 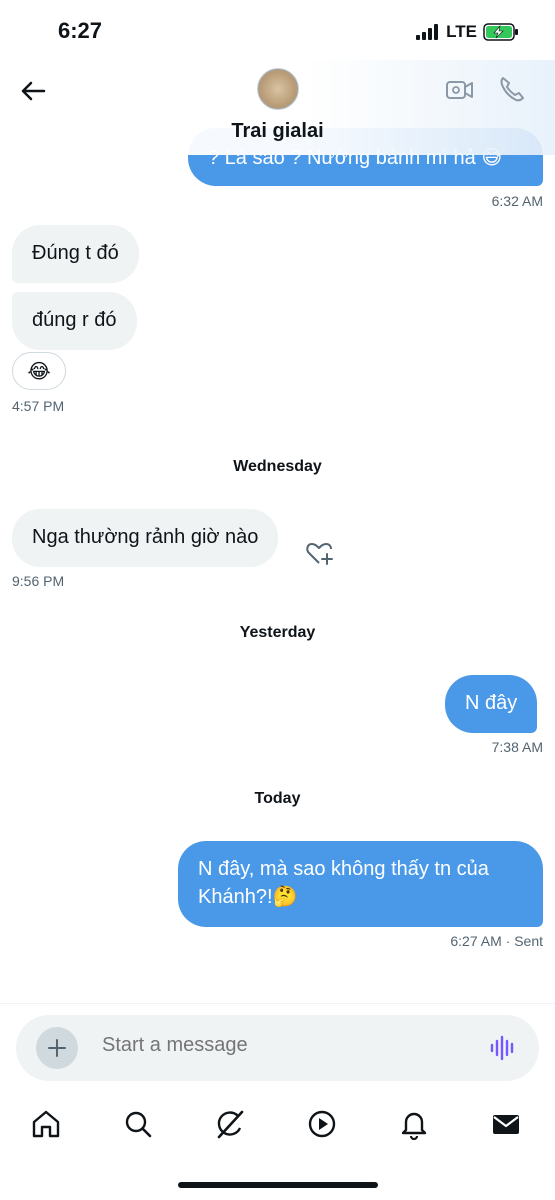 I want to click on video-call-icon, so click(x=460, y=90).